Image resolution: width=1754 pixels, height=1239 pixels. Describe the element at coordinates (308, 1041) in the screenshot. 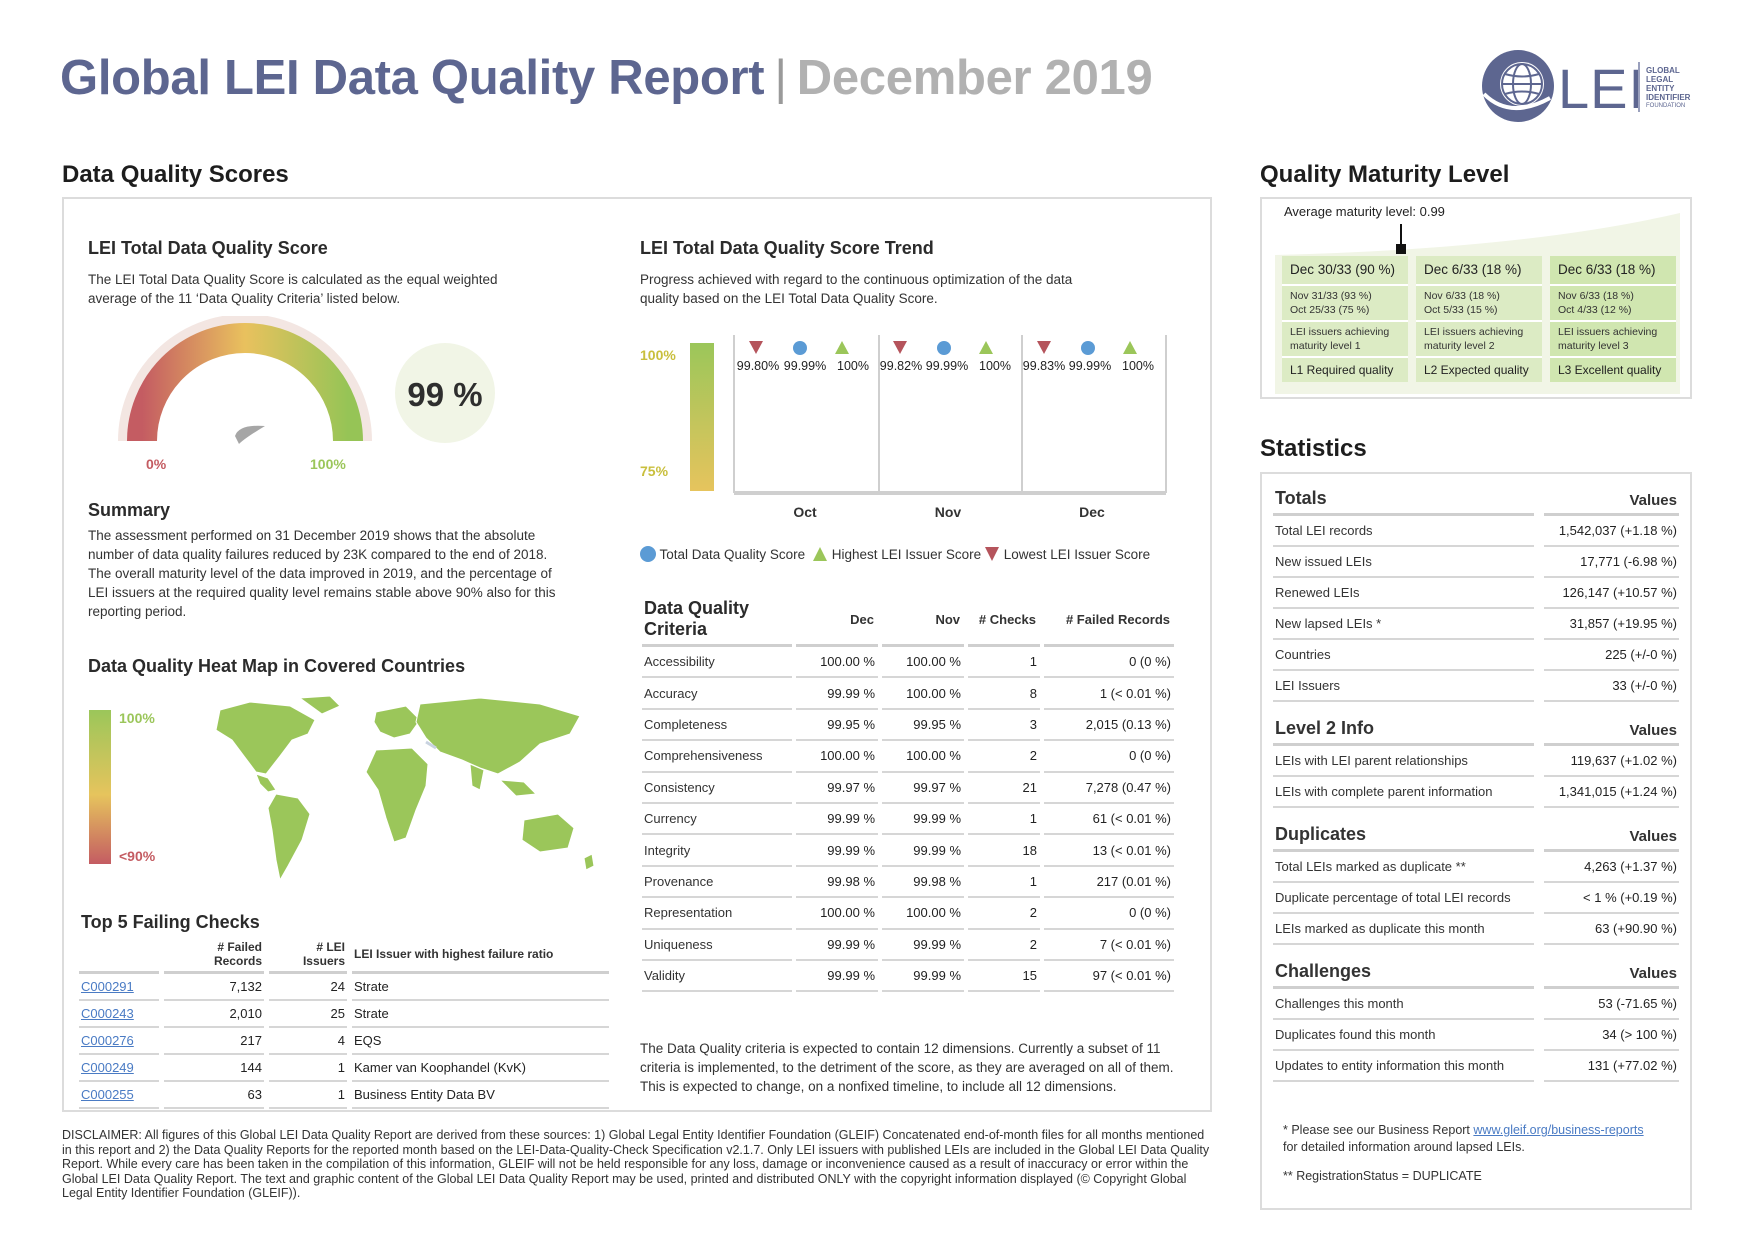

I see `lei-issuers-count: 4` at that location.